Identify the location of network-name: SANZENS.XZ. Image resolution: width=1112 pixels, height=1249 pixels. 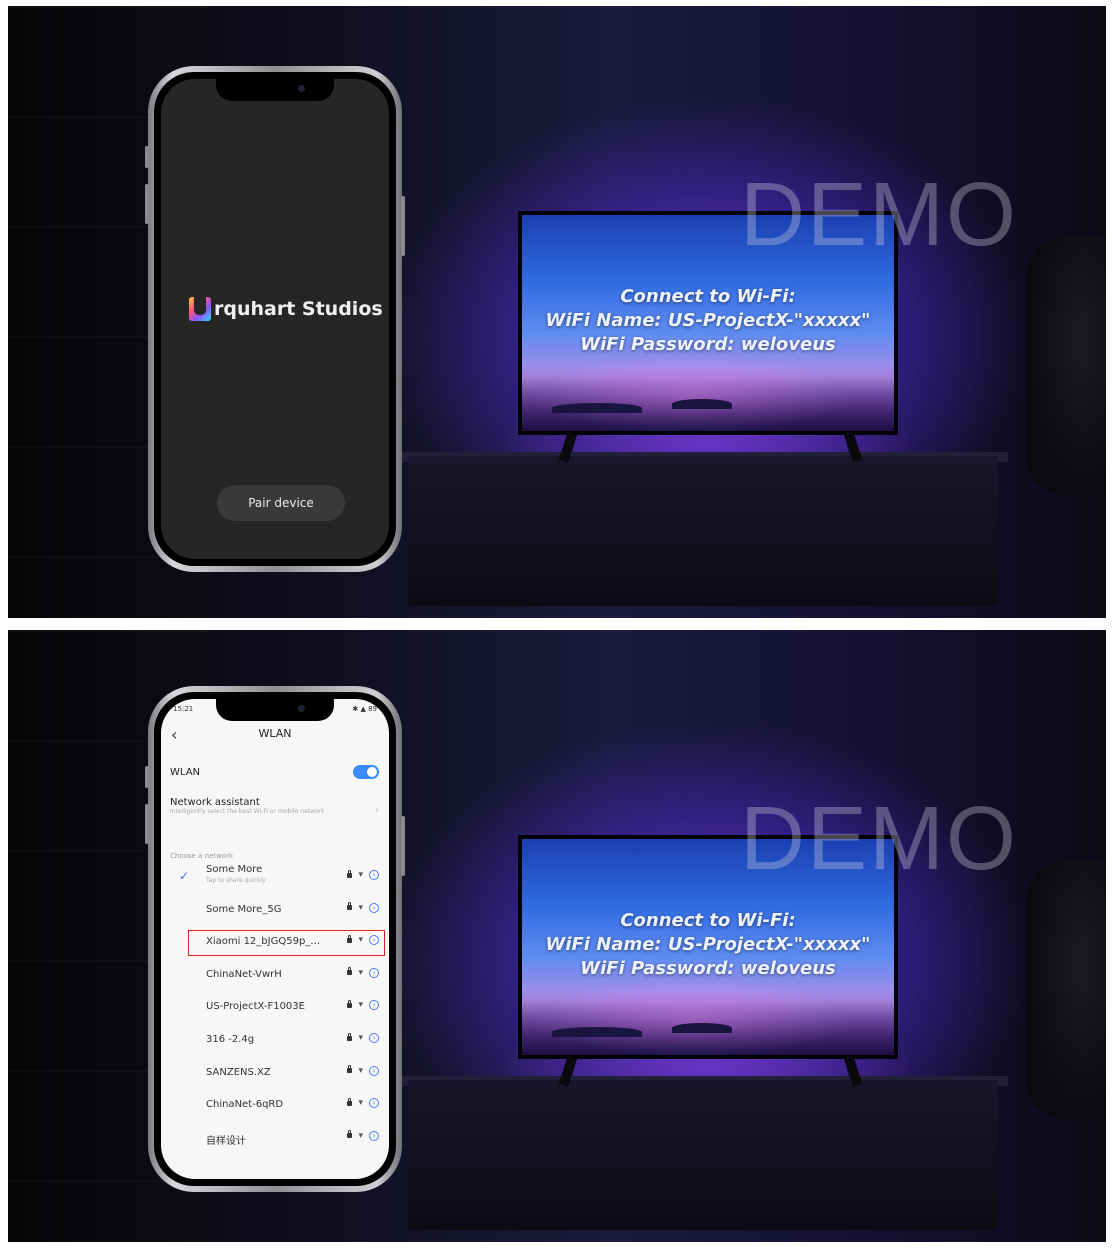
(238, 1072).